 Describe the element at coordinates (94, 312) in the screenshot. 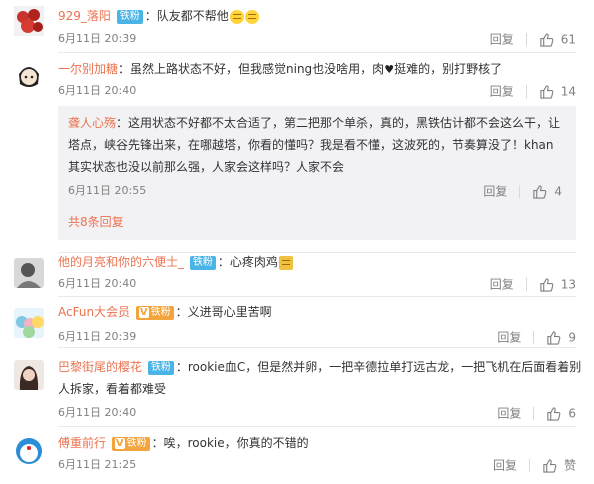

I see `comment-author: AcFun大会员` at that location.